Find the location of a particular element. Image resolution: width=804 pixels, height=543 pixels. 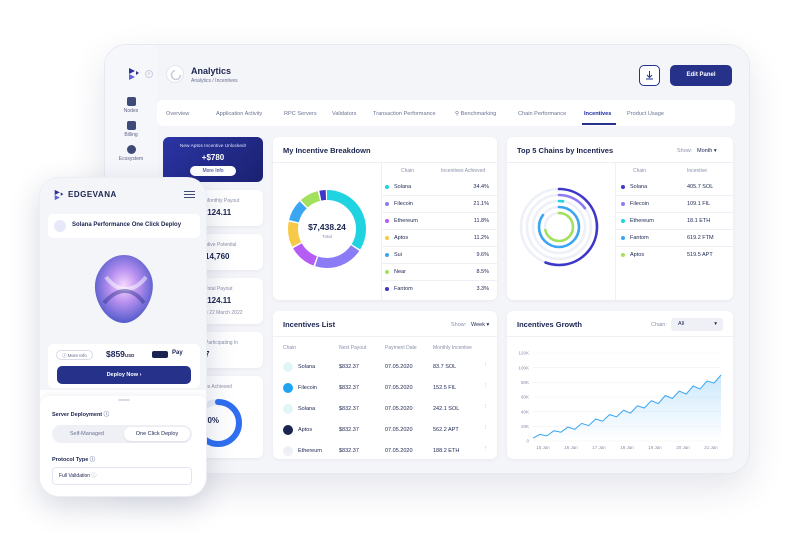

tab-product-usage: Product Usage is located at coordinates (645, 114).